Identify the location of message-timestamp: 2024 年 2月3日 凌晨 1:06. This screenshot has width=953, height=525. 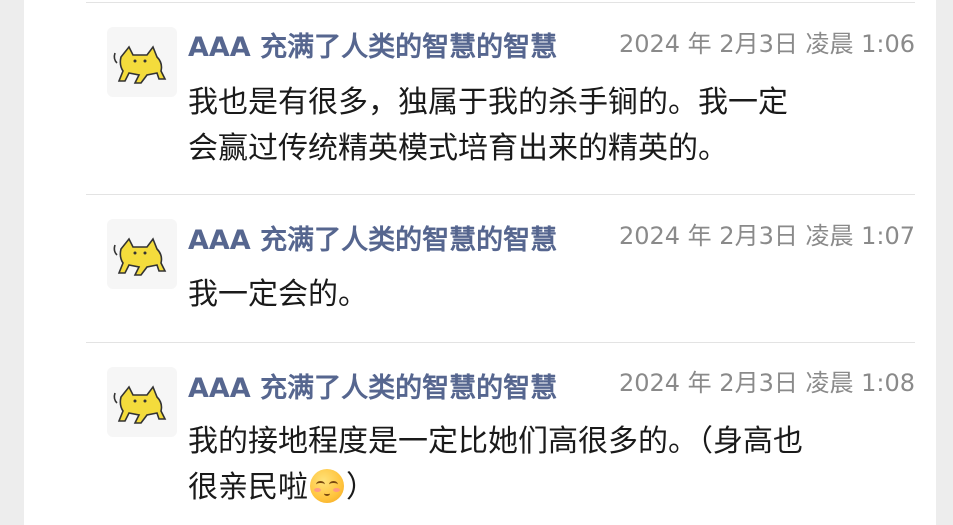
(766, 44).